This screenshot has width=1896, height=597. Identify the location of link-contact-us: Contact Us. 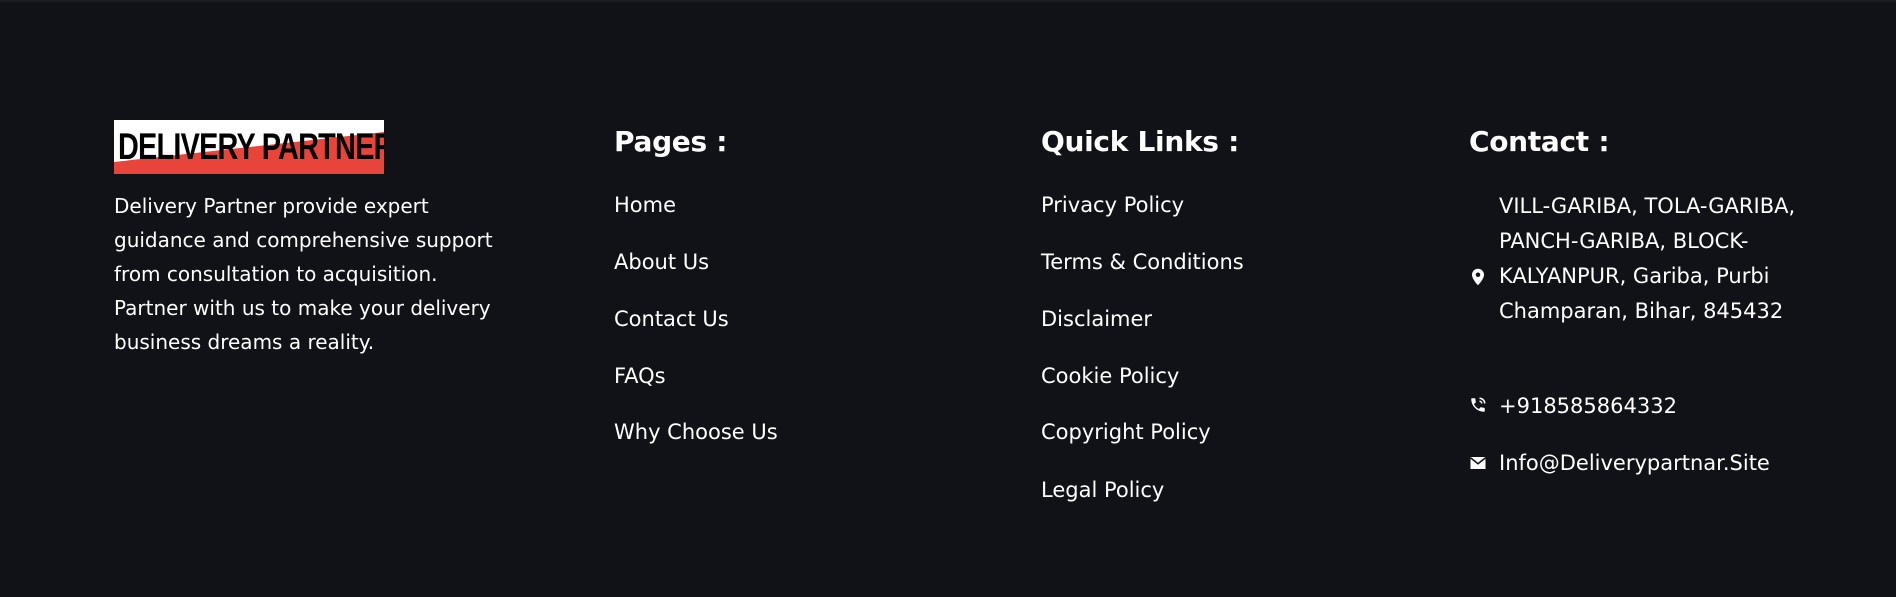
(671, 319).